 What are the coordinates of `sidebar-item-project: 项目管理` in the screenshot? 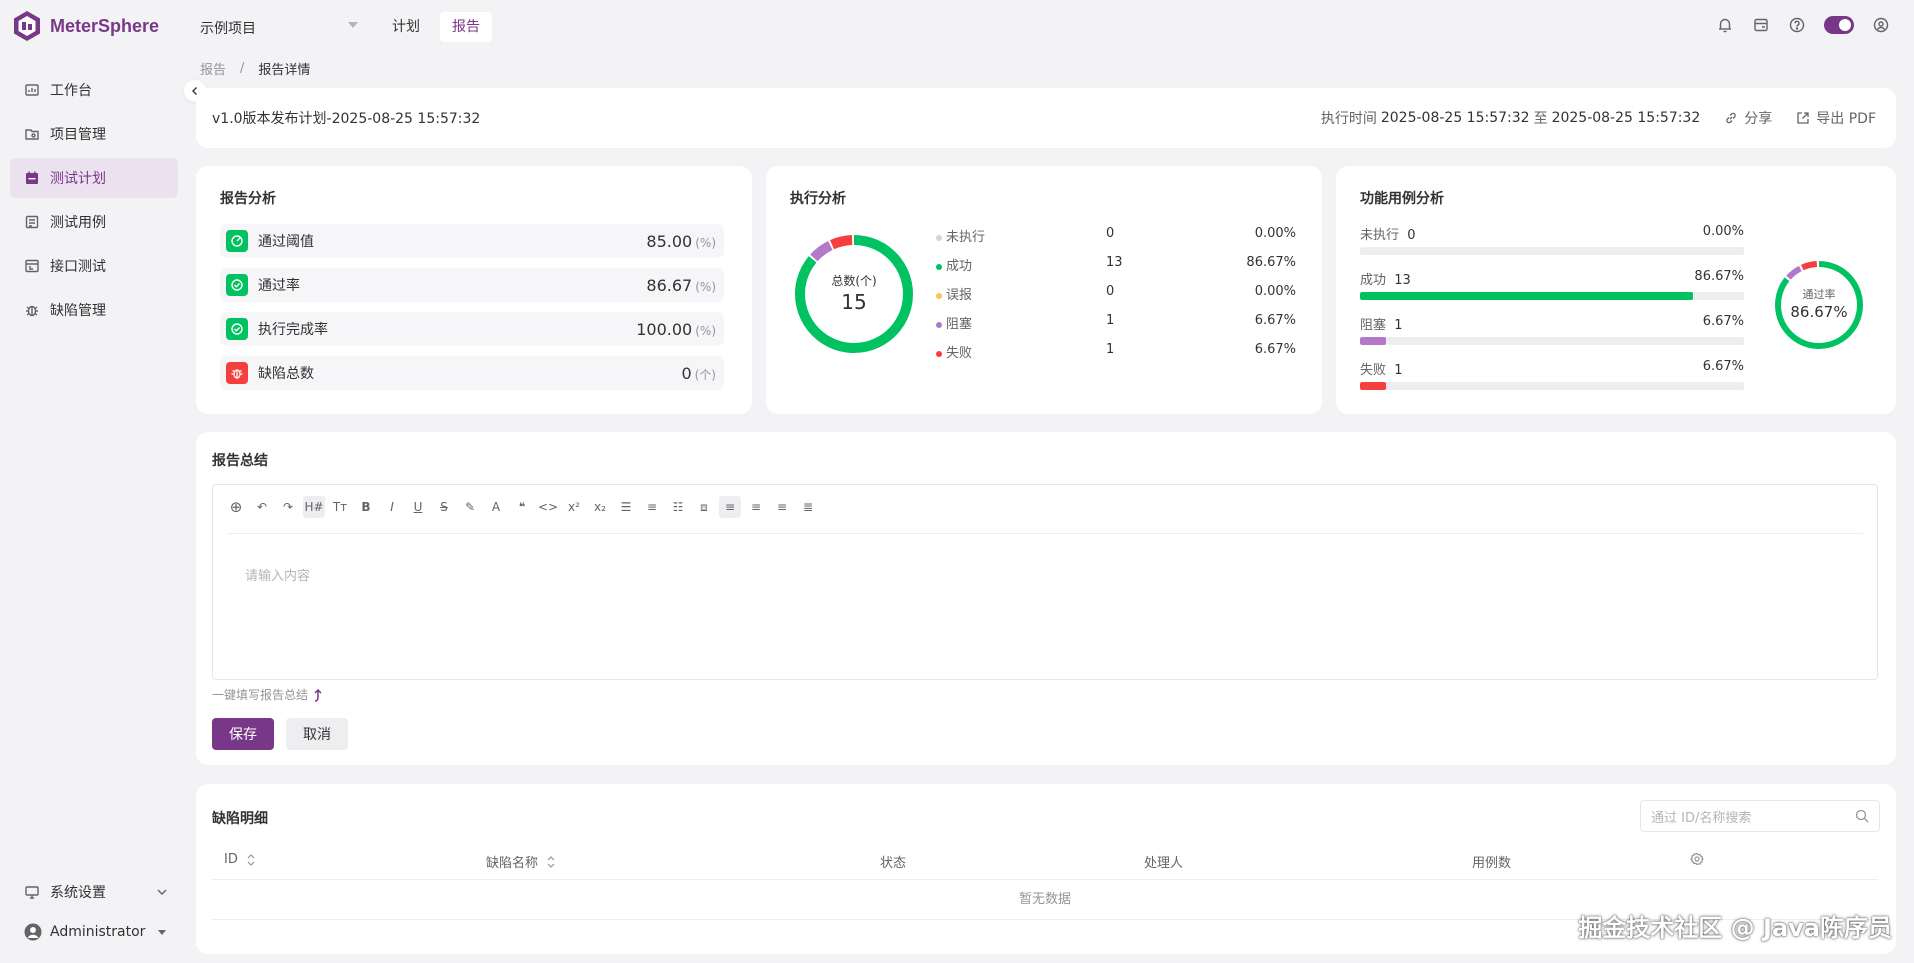 It's located at (94, 134).